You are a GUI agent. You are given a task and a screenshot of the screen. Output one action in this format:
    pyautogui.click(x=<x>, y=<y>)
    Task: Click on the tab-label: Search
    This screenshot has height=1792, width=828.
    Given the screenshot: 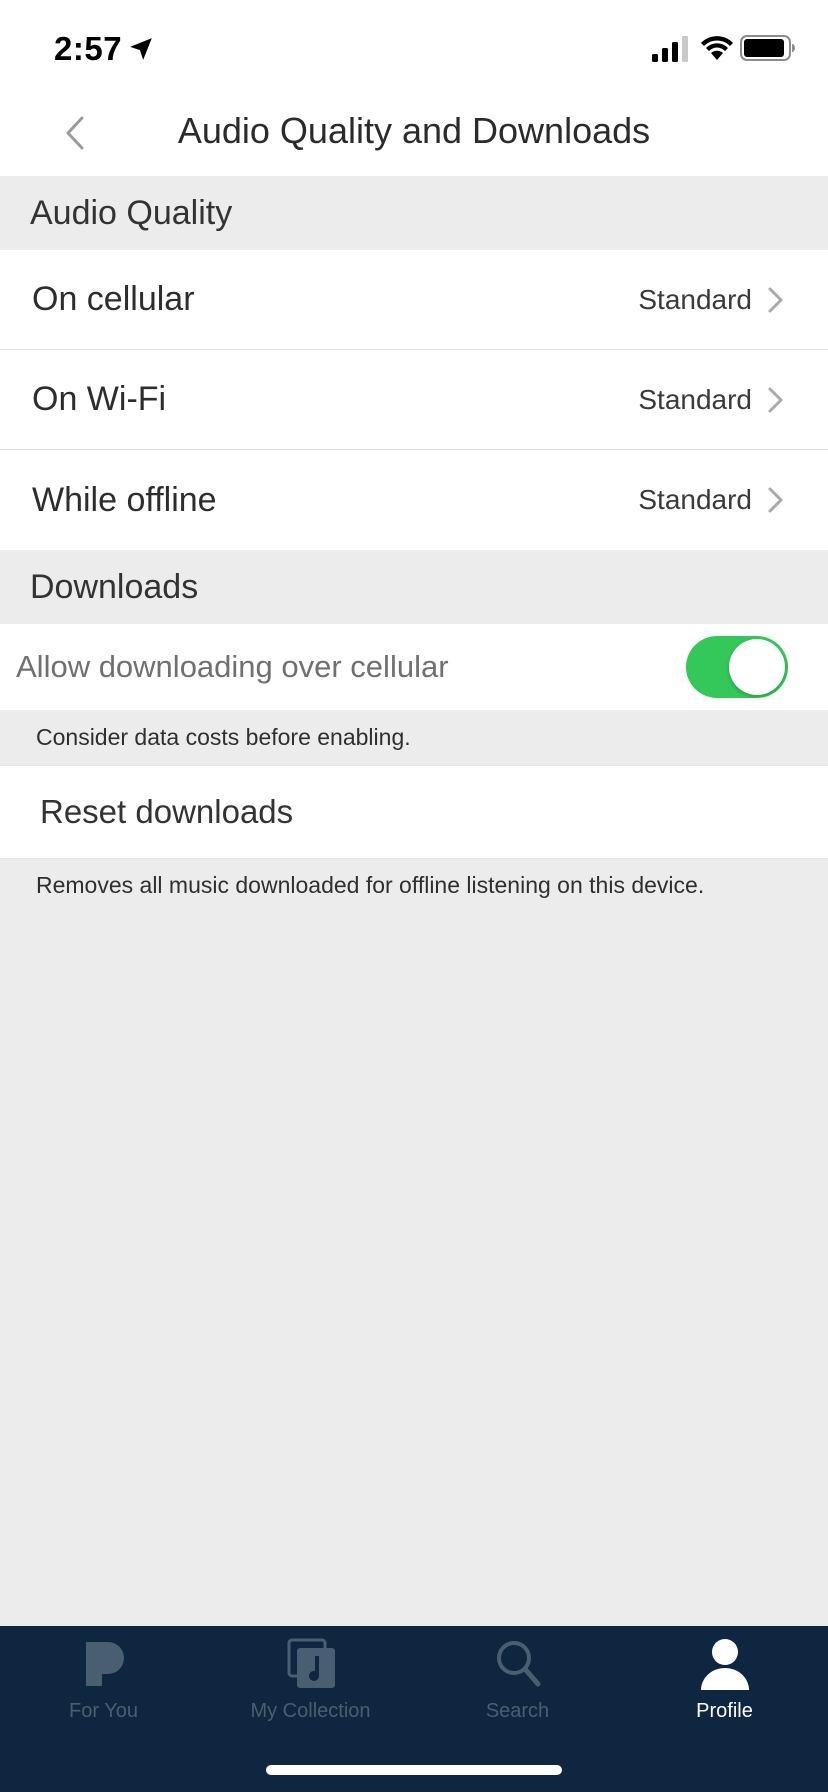 What is the action you would take?
    pyautogui.click(x=517, y=1711)
    